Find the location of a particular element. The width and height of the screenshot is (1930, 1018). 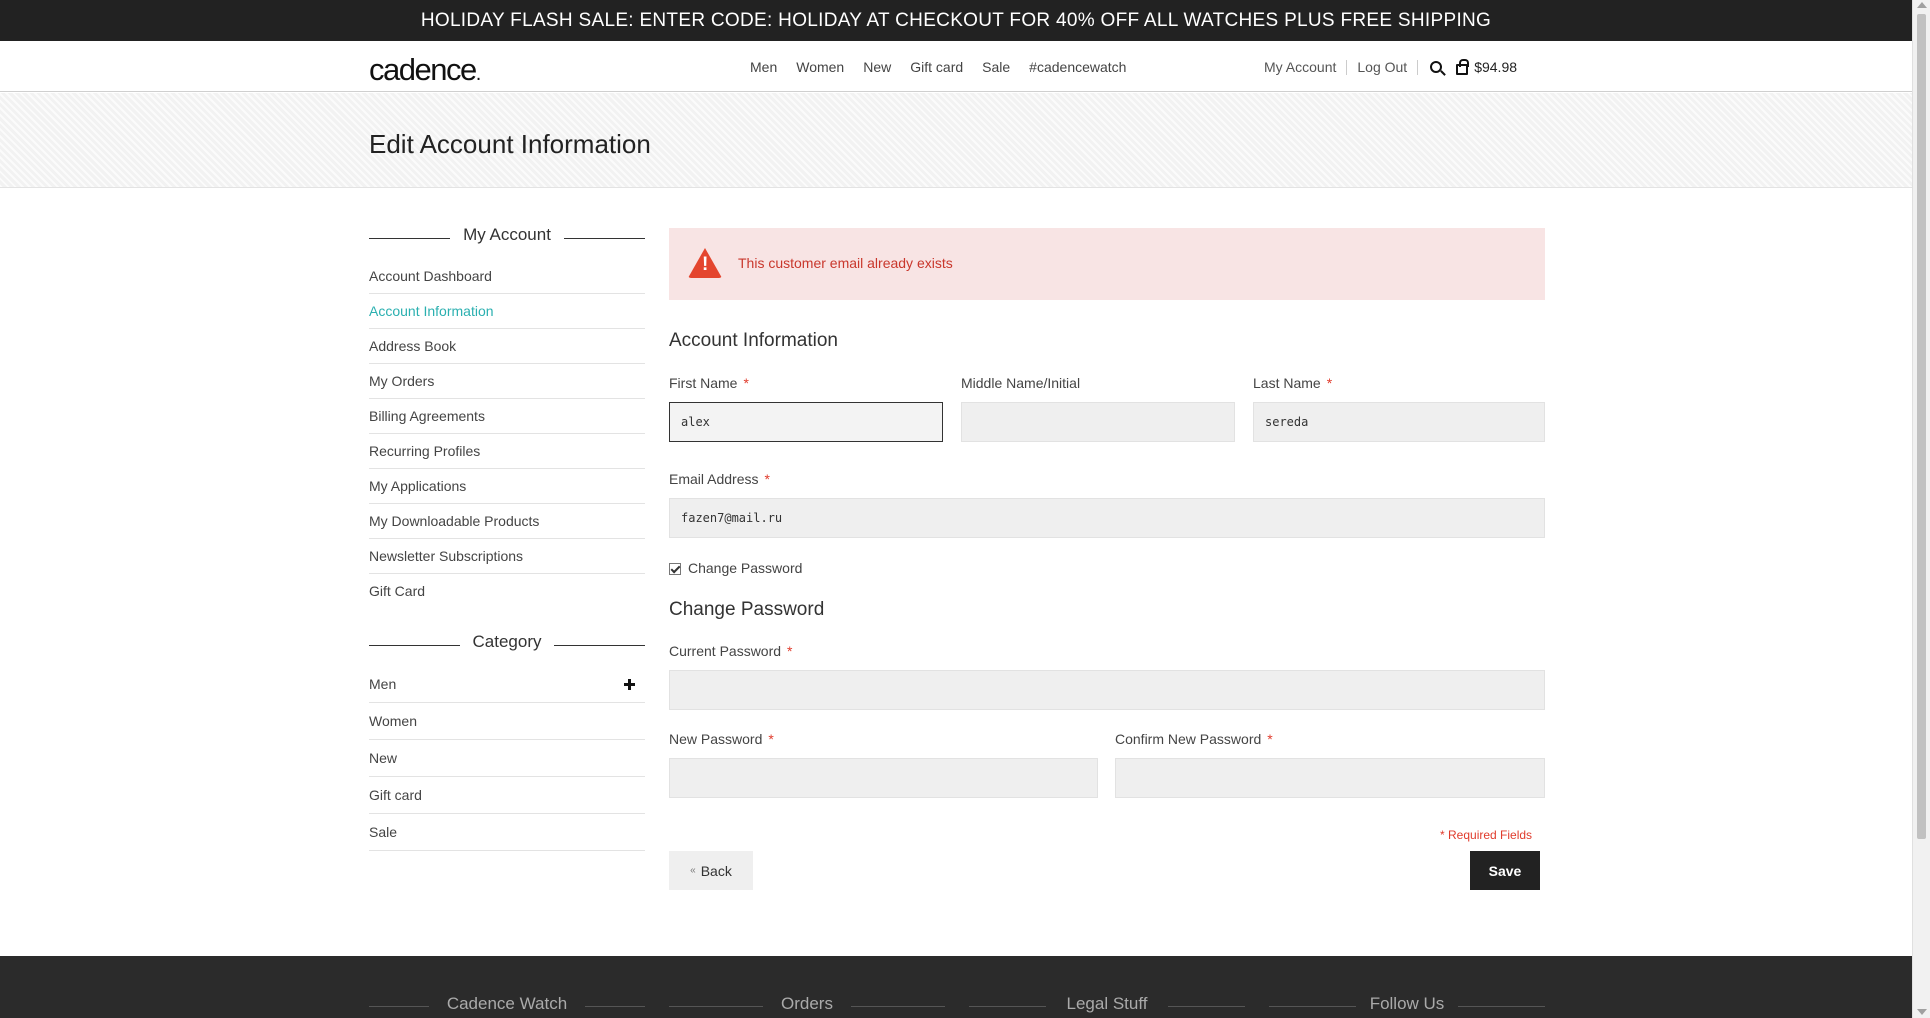

category-item-new: New is located at coordinates (507, 758).